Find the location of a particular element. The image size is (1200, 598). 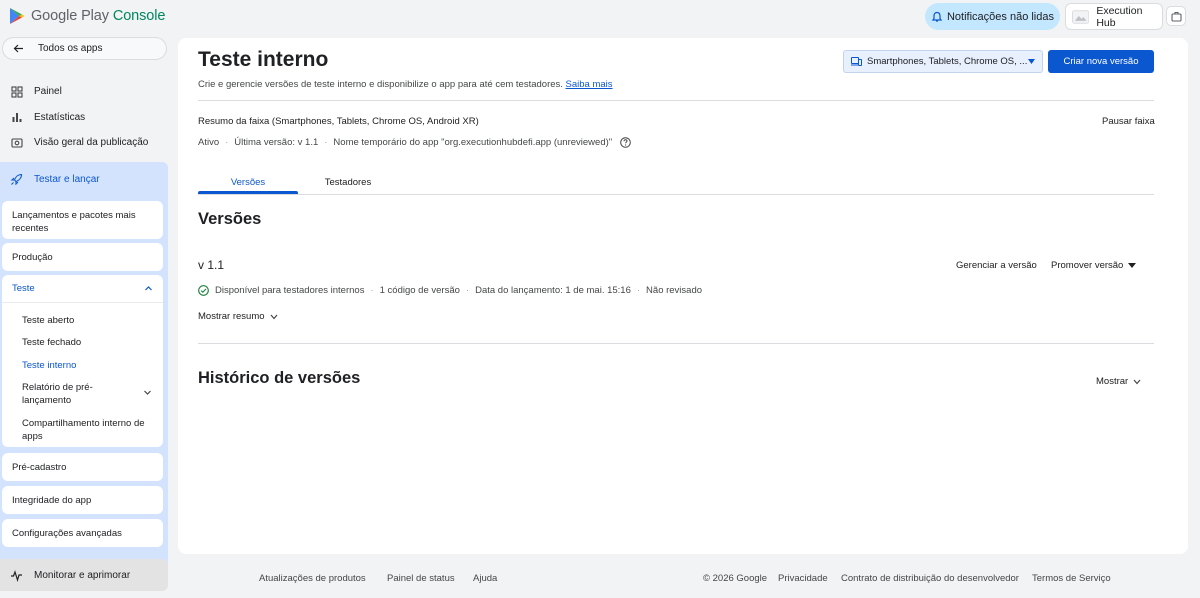

sidebar-item-advanced-settings: Configurações avançadas is located at coordinates (82, 533).